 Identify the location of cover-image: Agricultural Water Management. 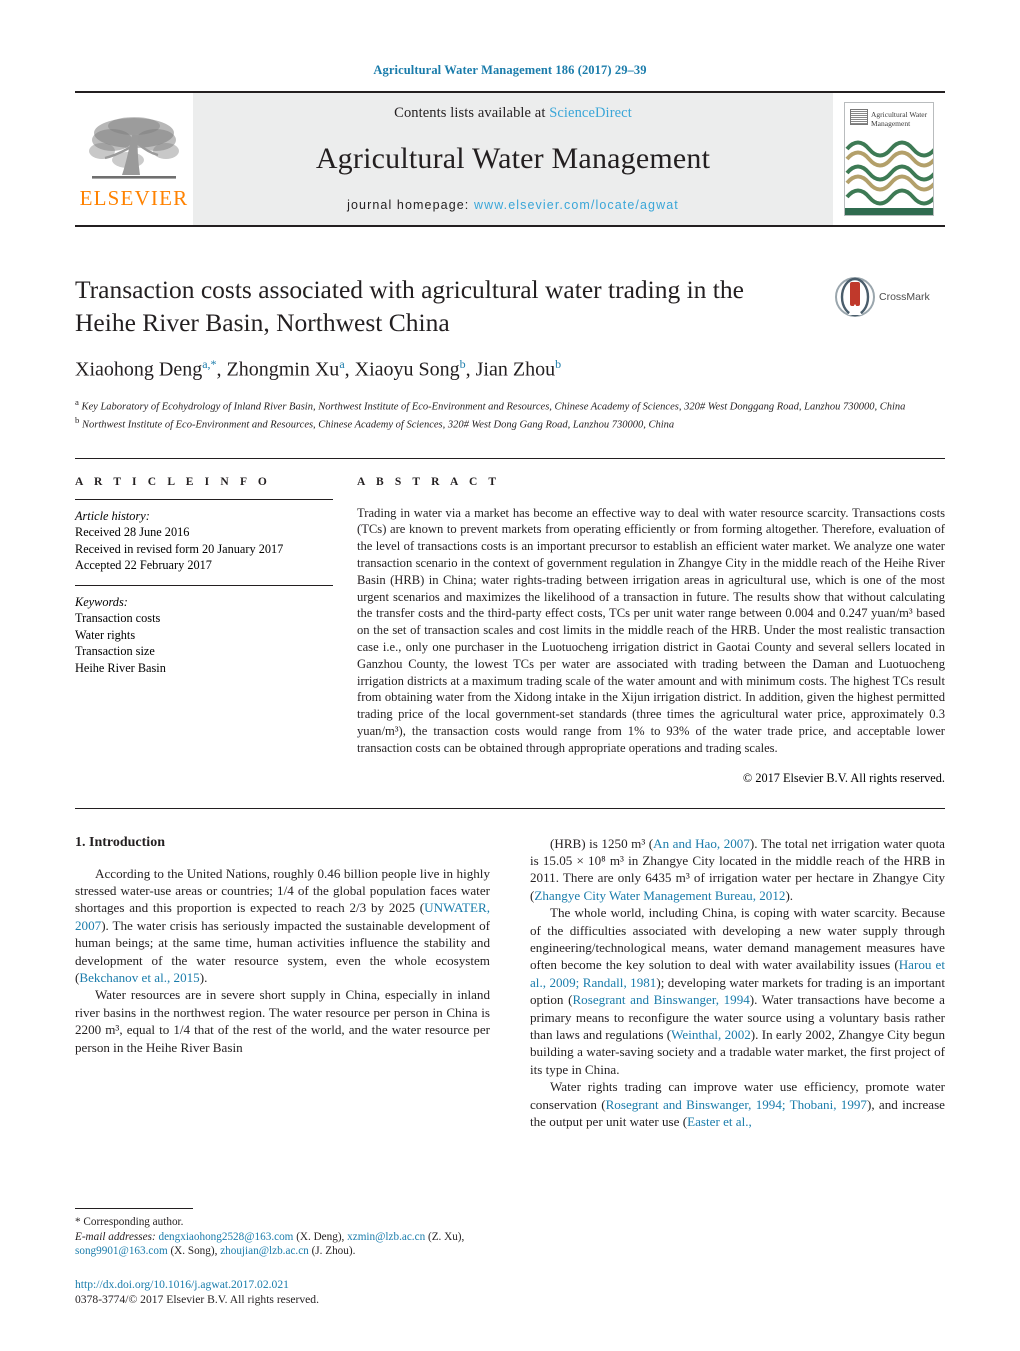
(889, 159).